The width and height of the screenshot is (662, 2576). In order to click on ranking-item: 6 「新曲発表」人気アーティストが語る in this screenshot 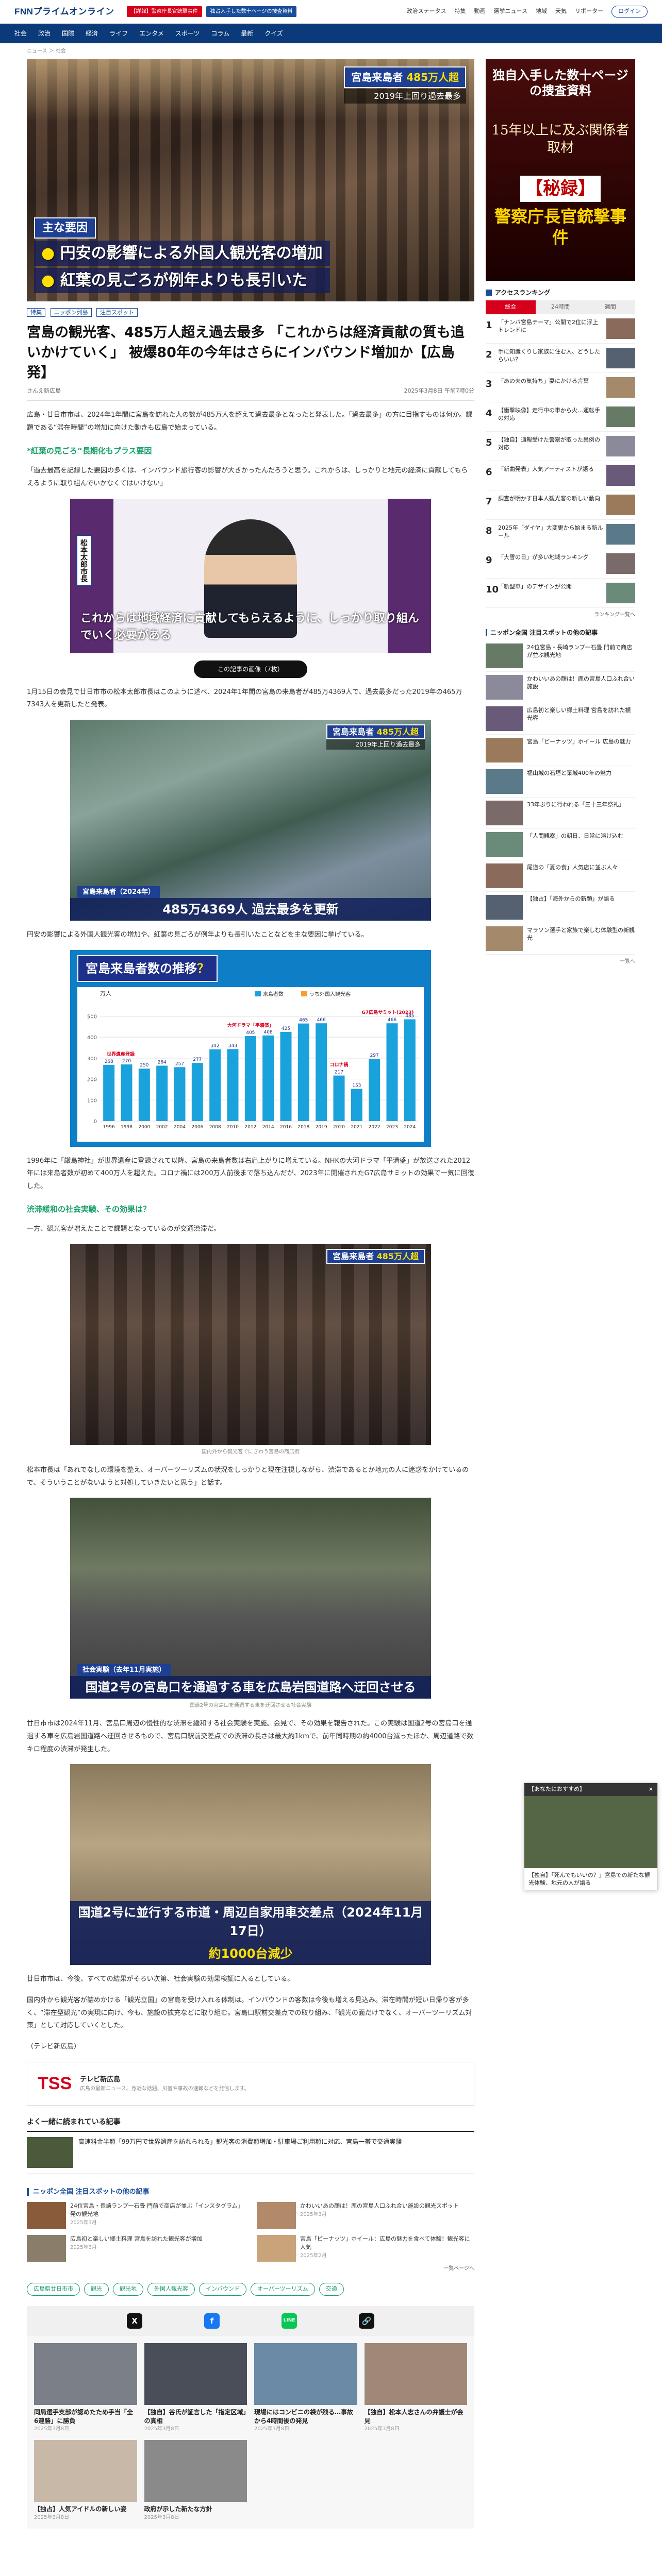, I will do `click(561, 475)`.